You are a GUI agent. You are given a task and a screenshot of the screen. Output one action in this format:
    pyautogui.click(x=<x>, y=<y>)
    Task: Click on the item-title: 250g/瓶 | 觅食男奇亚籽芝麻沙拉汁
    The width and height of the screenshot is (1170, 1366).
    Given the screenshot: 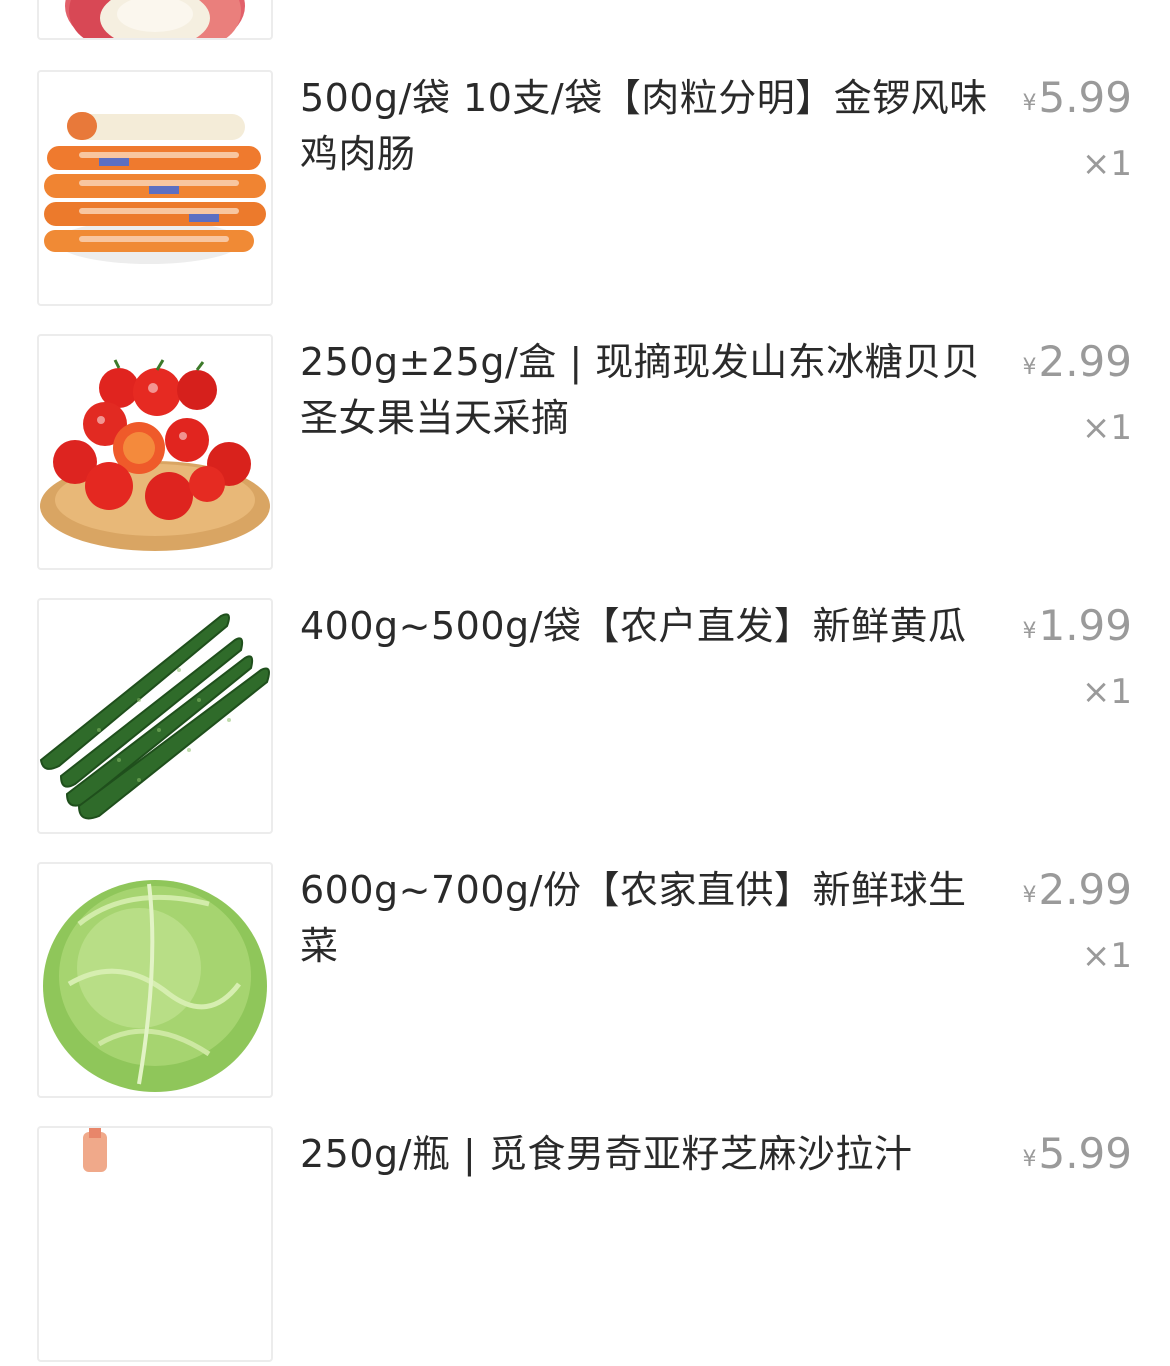 What is the action you would take?
    pyautogui.click(x=606, y=1154)
    